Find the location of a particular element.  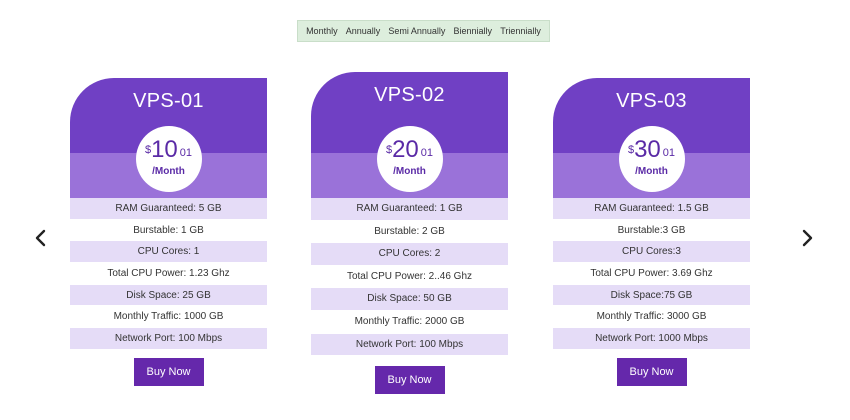

feature-disk-space: Disk Space: 50 GB is located at coordinates (409, 299).